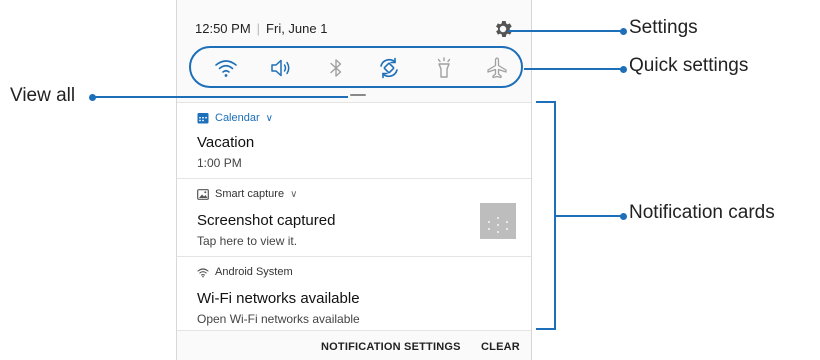 The image size is (820, 360). Describe the element at coordinates (546, 329) in the screenshot. I see `notification-cards-bracket-bottom` at that location.